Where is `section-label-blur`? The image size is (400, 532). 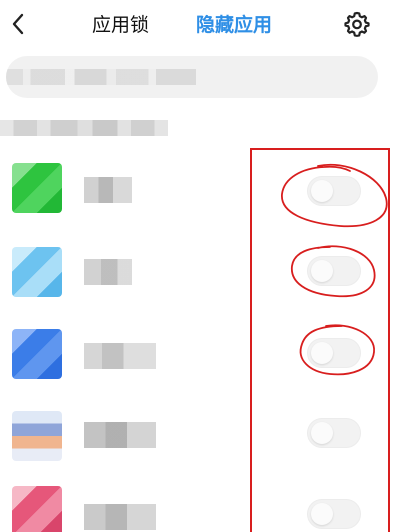
section-label-blur is located at coordinates (84, 128).